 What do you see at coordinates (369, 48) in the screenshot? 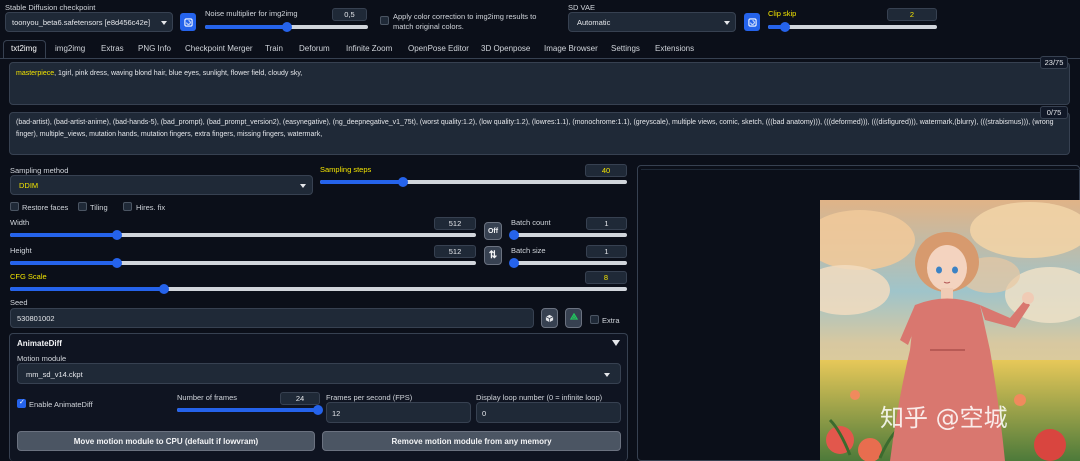
I see `tab-infinite-zoom: Infinite Zoom` at bounding box center [369, 48].